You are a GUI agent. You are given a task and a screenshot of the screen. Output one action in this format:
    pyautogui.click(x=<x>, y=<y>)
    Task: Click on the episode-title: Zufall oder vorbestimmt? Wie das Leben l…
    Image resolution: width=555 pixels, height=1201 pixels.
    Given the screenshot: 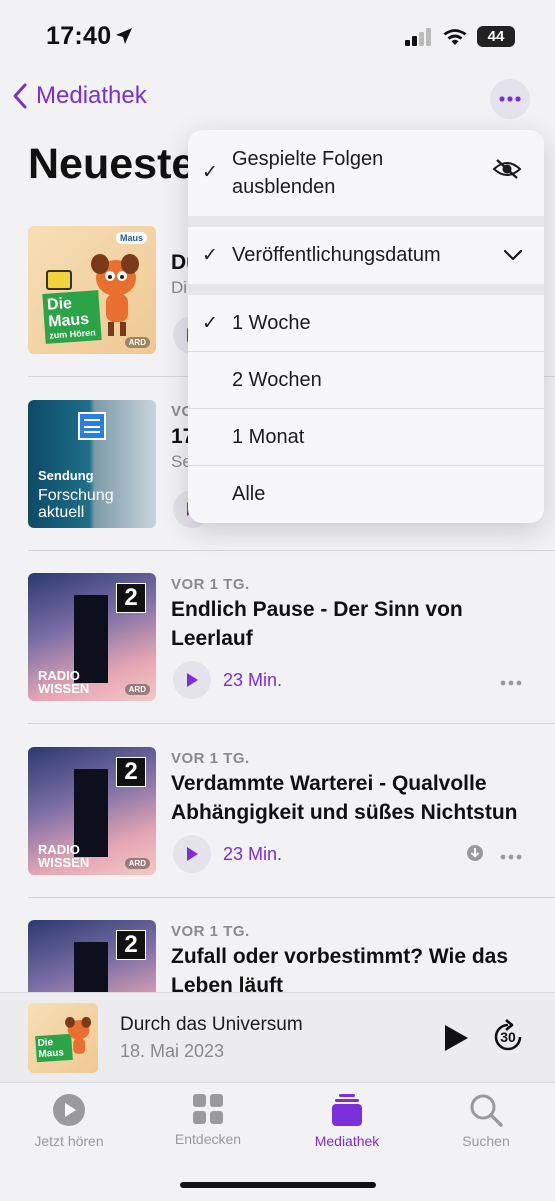 What is the action you would take?
    pyautogui.click(x=340, y=968)
    